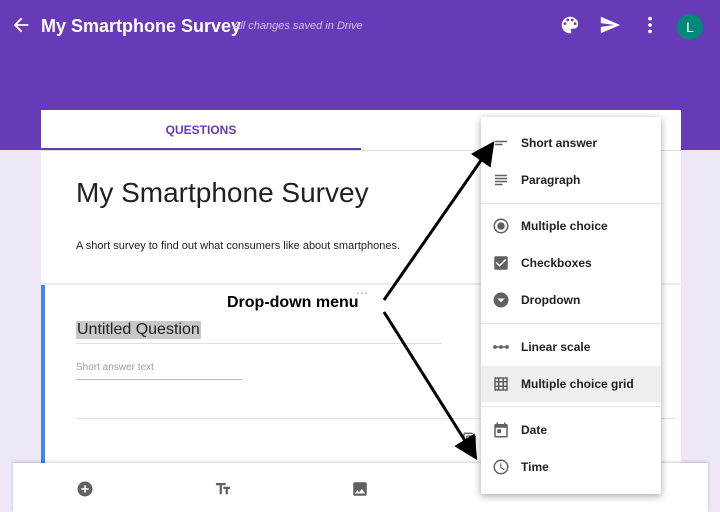  Describe the element at coordinates (559, 143) in the screenshot. I see `menu-item-label: Short answer` at that location.